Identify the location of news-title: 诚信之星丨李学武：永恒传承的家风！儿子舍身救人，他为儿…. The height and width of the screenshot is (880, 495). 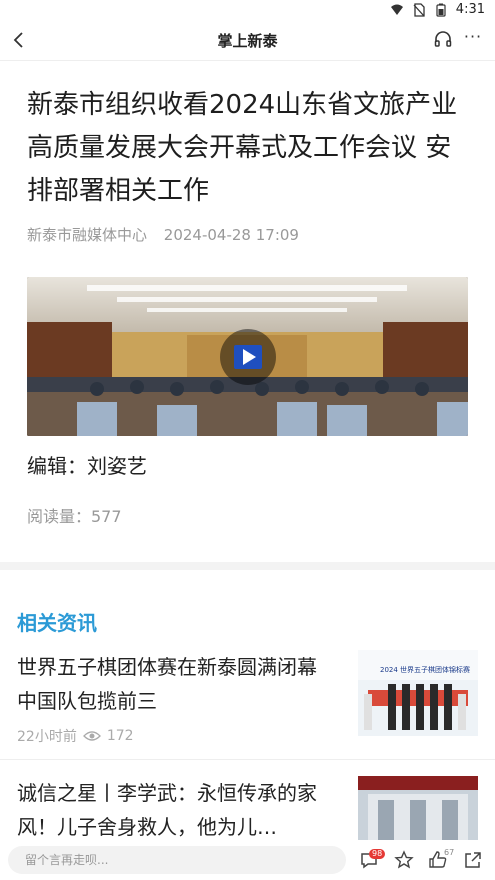
(177, 810).